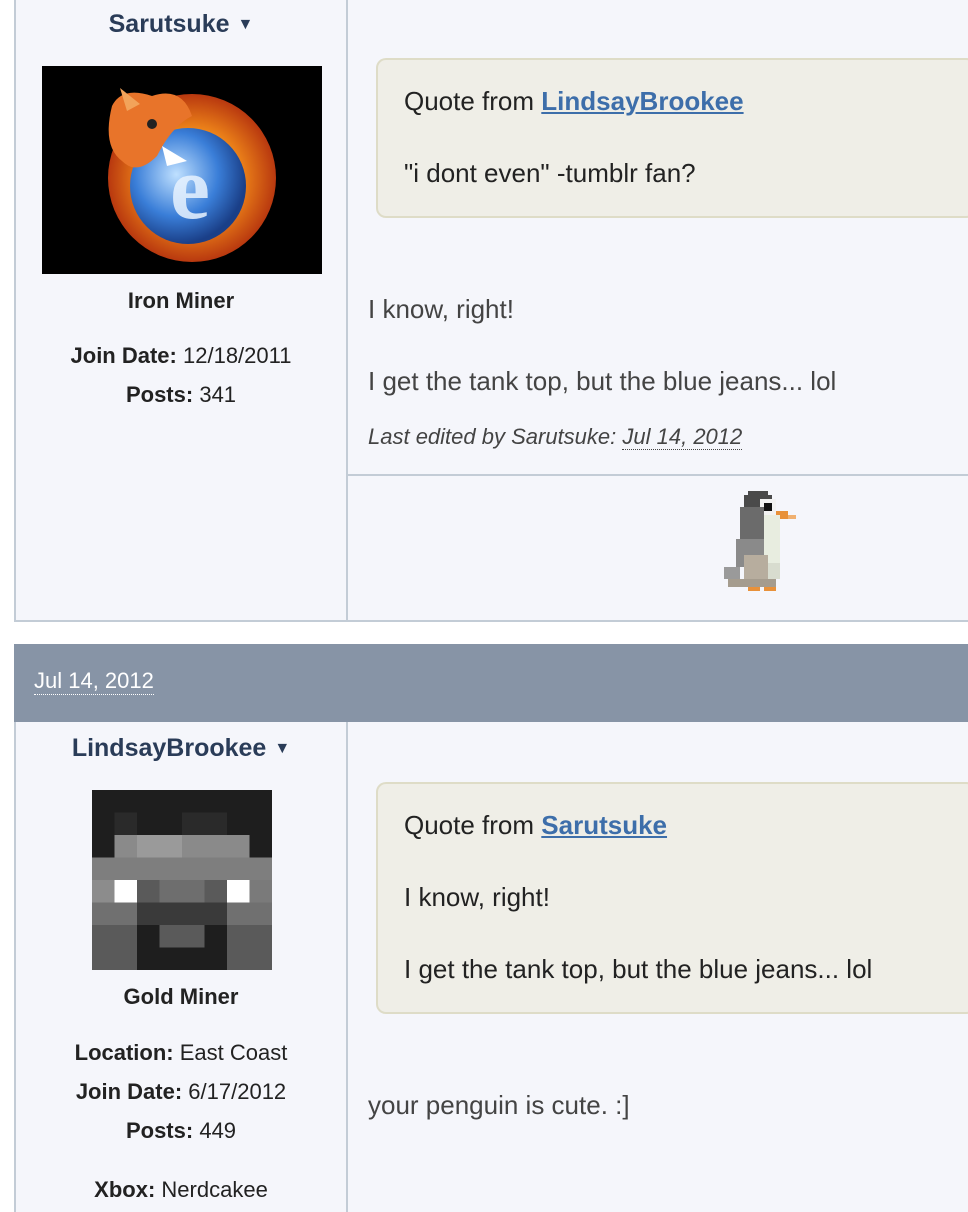 The height and width of the screenshot is (1212, 968). Describe the element at coordinates (682, 437) in the screenshot. I see `edited-date: Jul 14, 2012` at that location.